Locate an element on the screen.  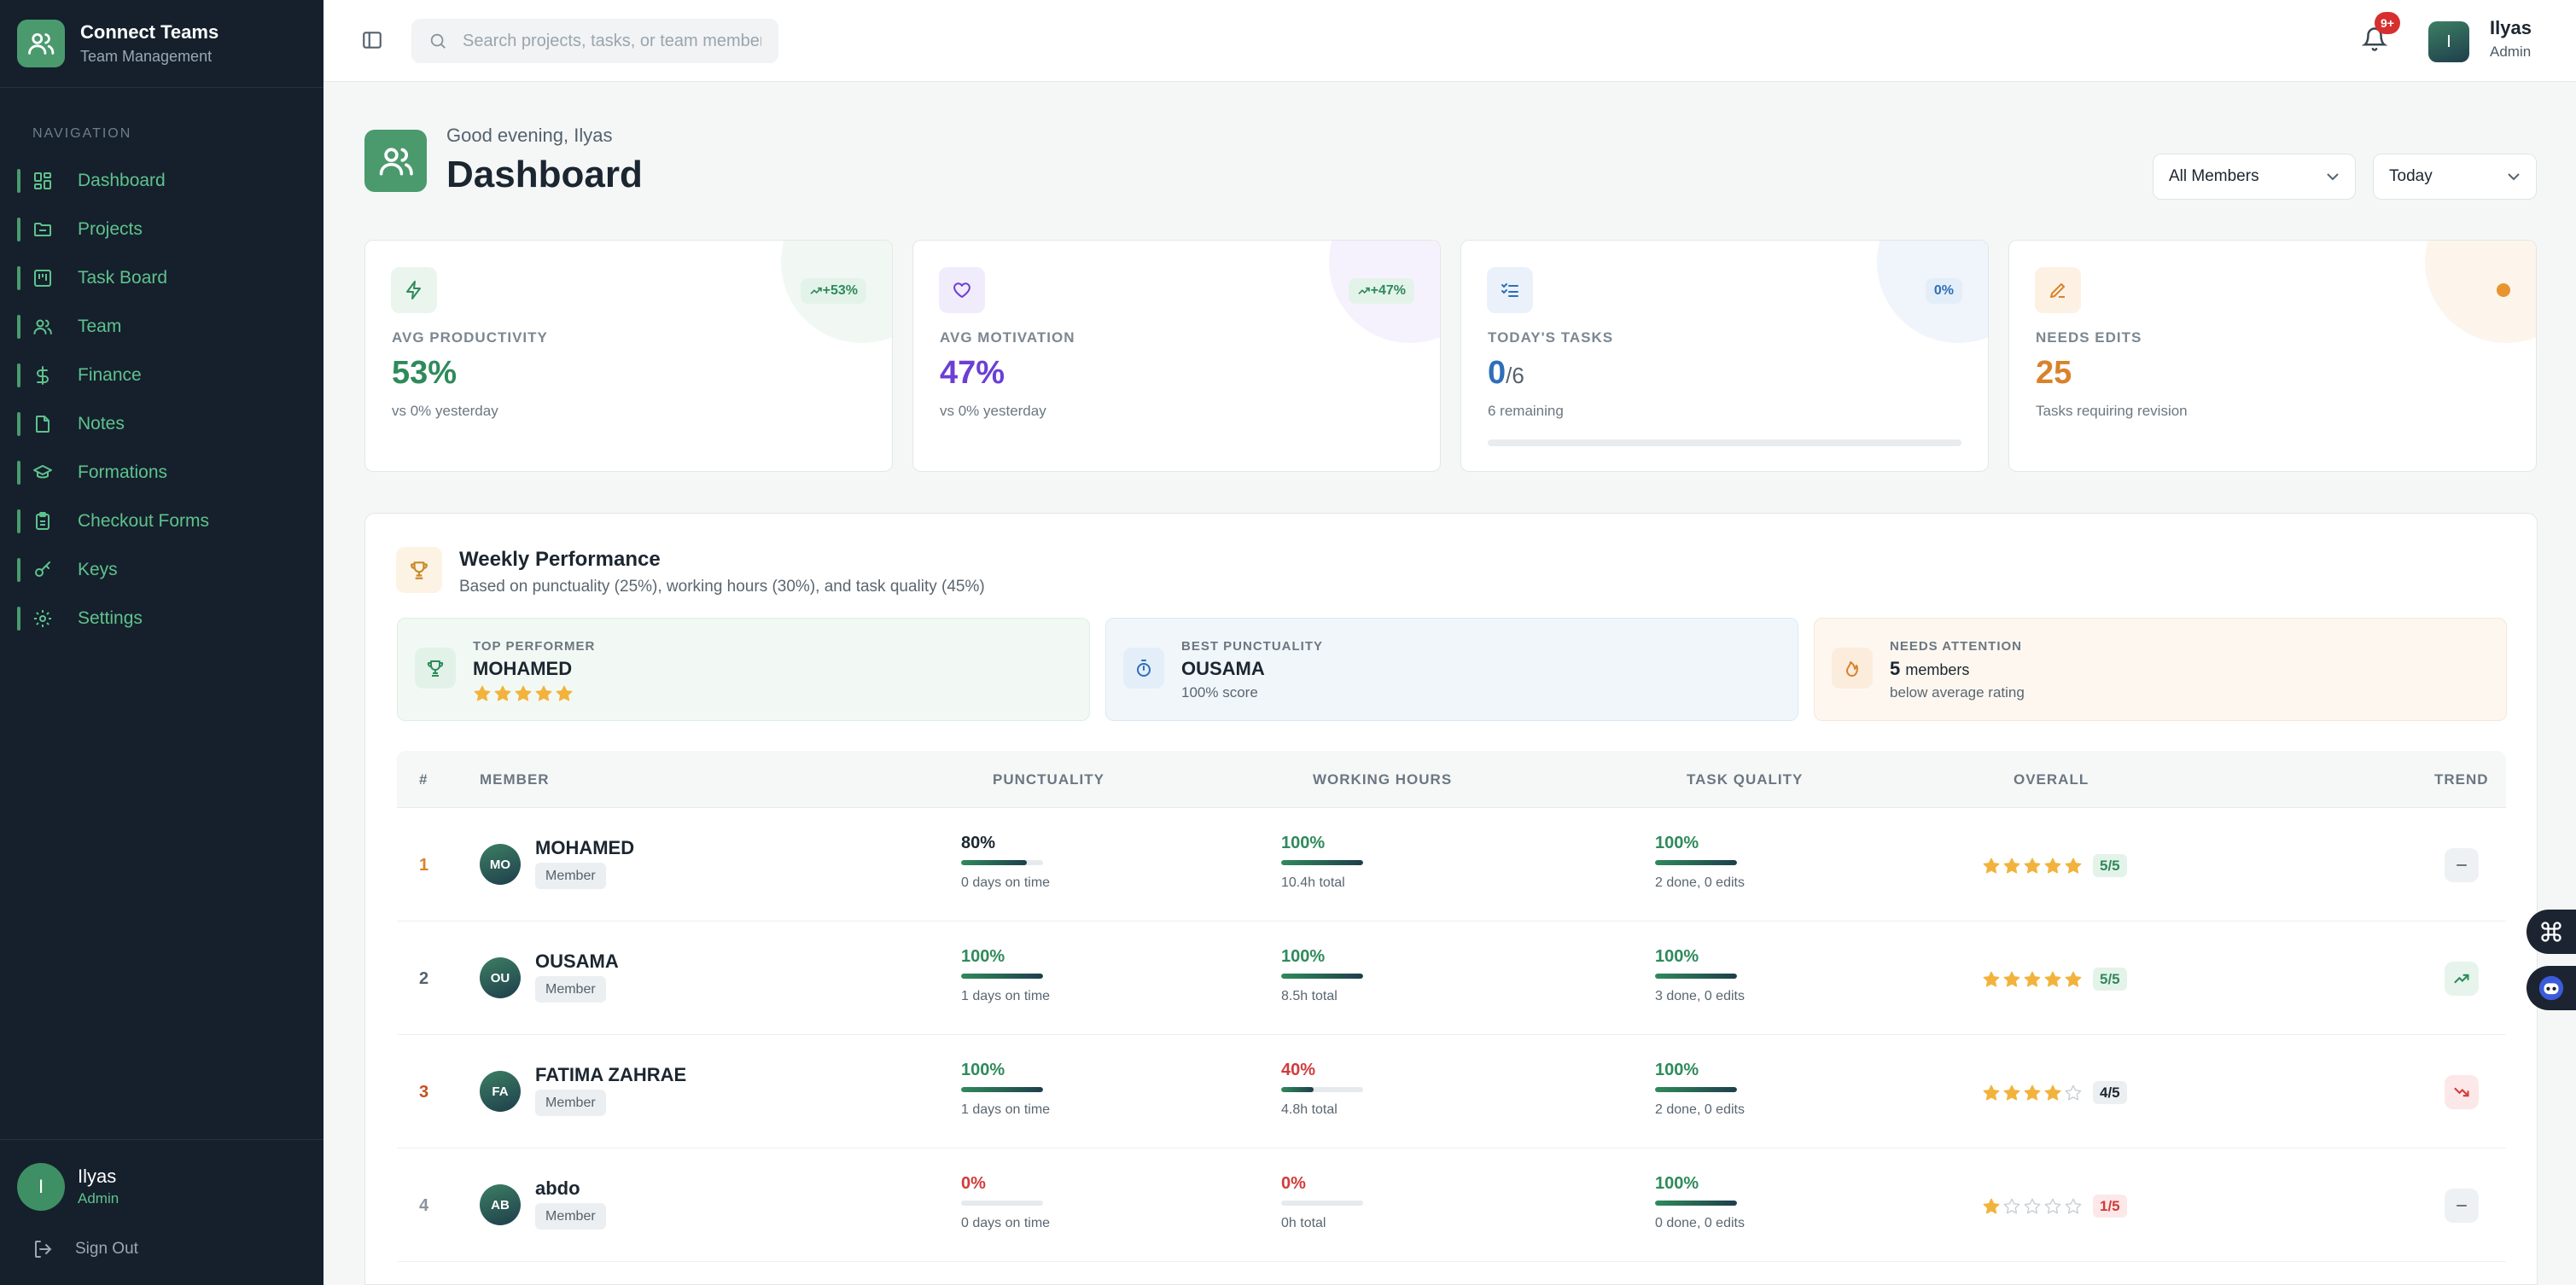
sidebar-item-label: Keys is located at coordinates (98, 569).